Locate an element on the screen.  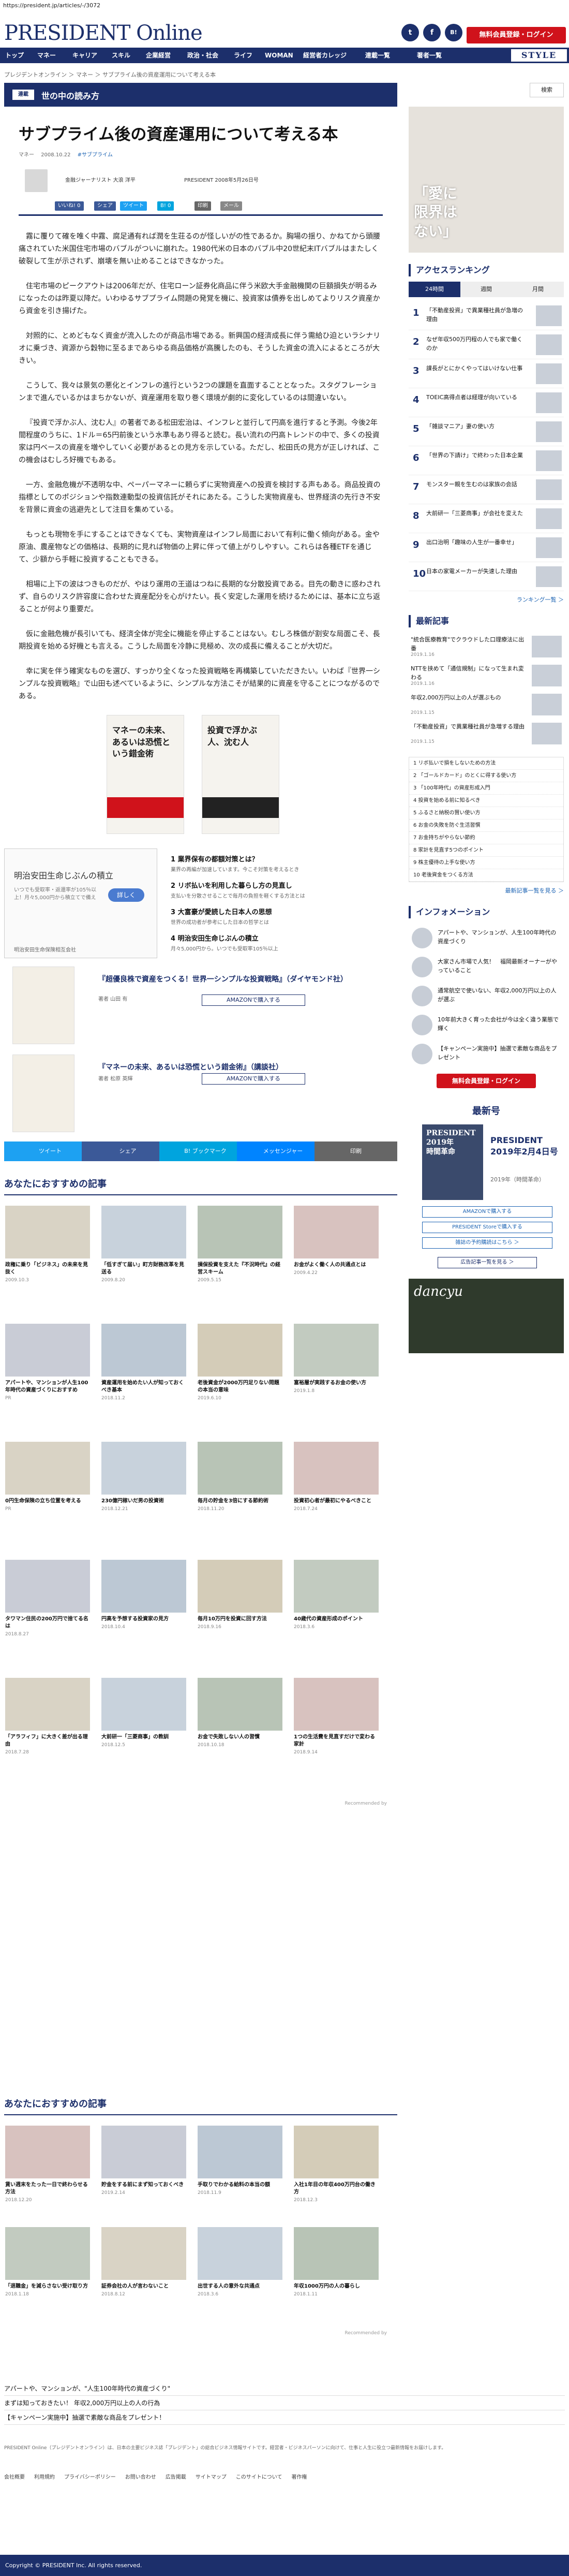
nav-money: マネー is located at coordinates (46, 55).